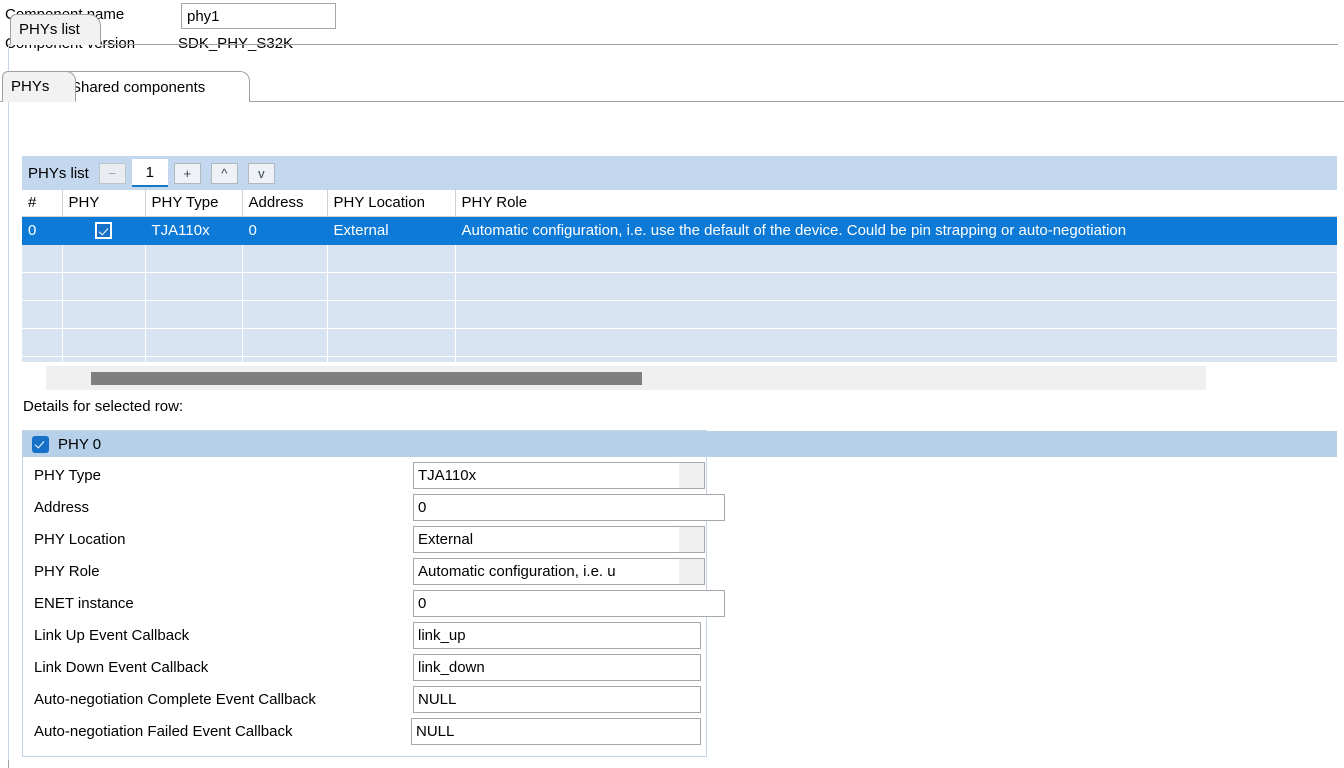  I want to click on field-phy-type: PHY Type, so click(372, 478).